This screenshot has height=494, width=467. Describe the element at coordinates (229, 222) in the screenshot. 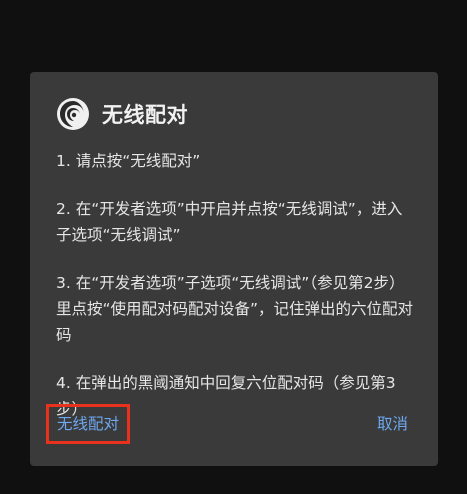

I see `instruction-step-2: 2. 在“开发者选项”中开启并点按“无线调试”，进入子选项“无线调试”` at that location.